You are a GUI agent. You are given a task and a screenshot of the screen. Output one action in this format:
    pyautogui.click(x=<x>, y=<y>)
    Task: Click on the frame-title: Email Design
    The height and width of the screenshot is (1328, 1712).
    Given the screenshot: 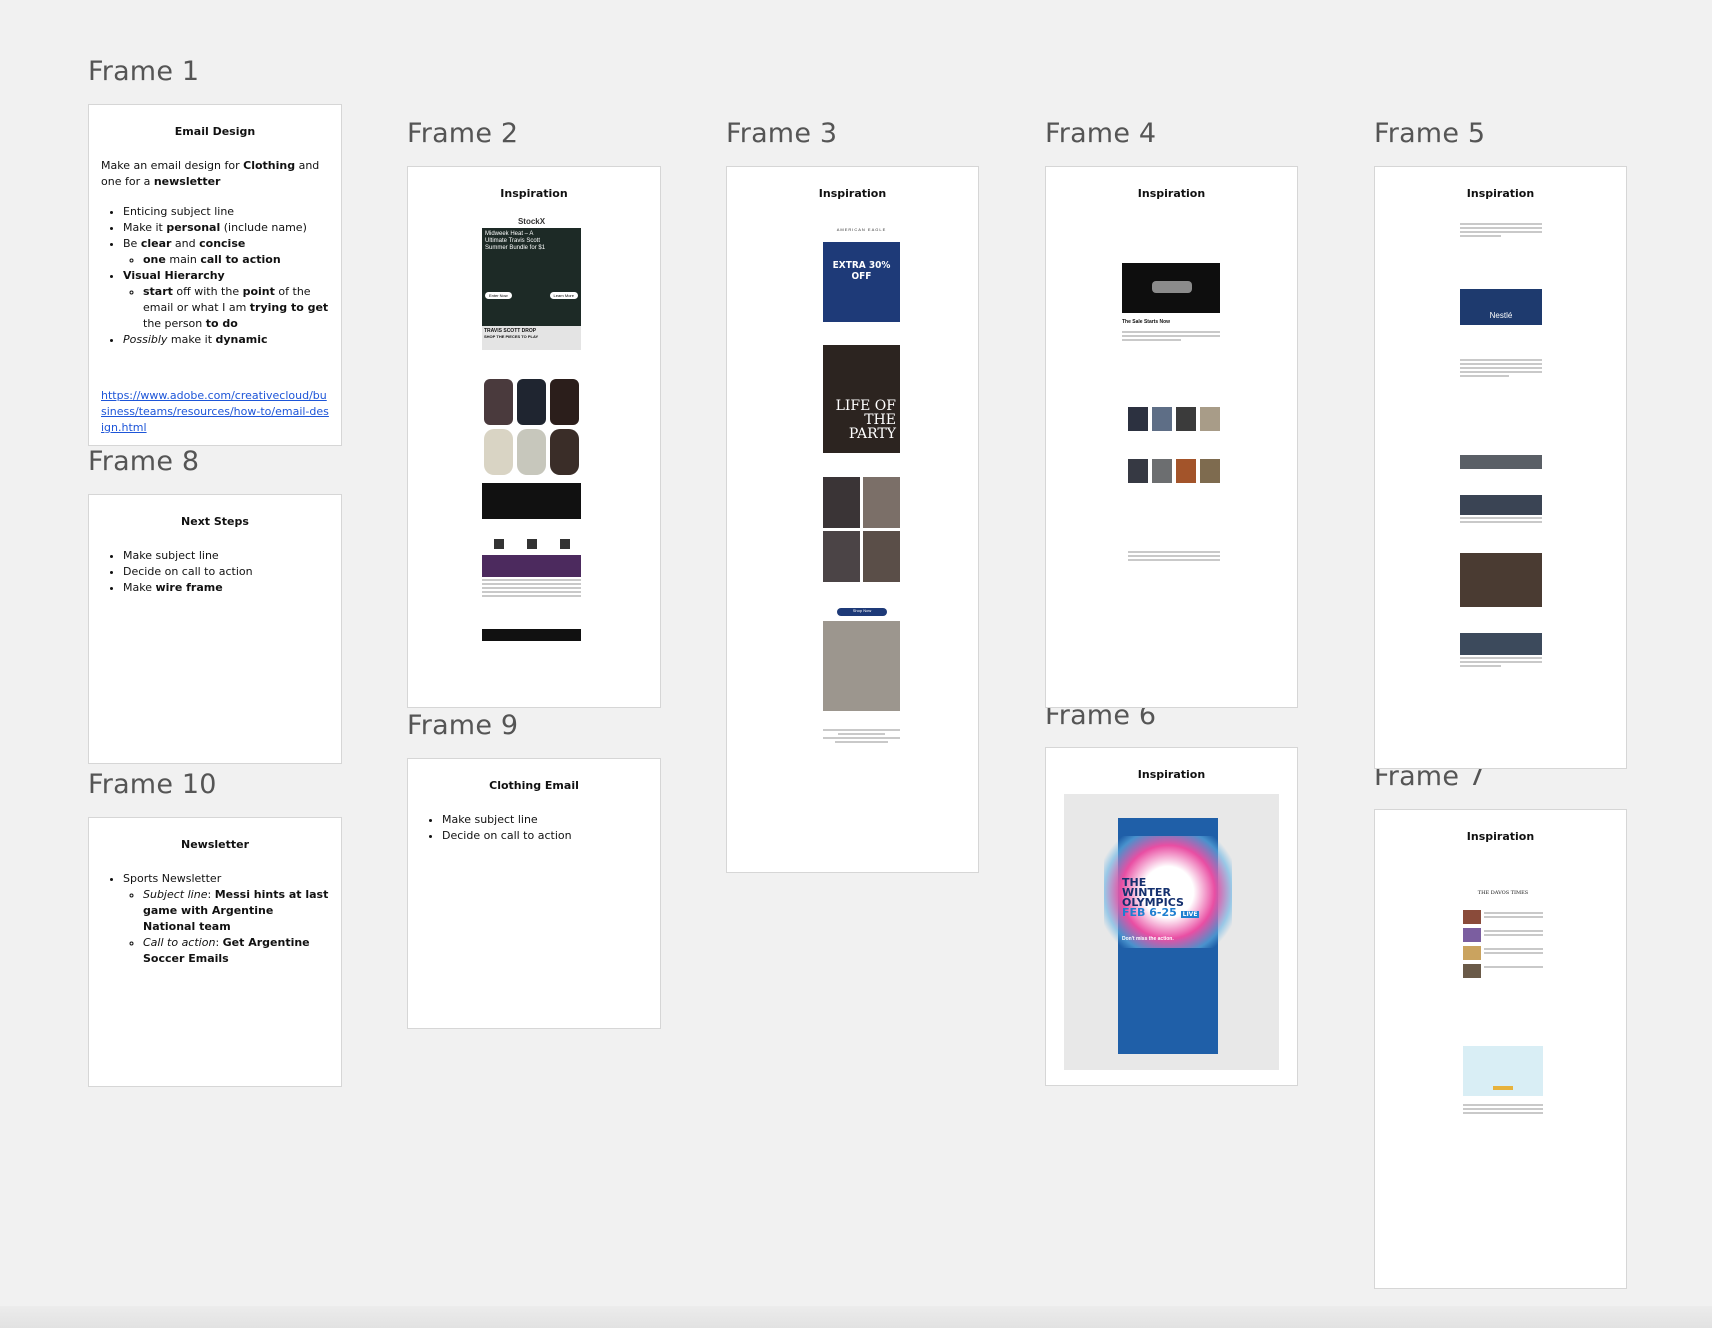 What is the action you would take?
    pyautogui.click(x=215, y=131)
    